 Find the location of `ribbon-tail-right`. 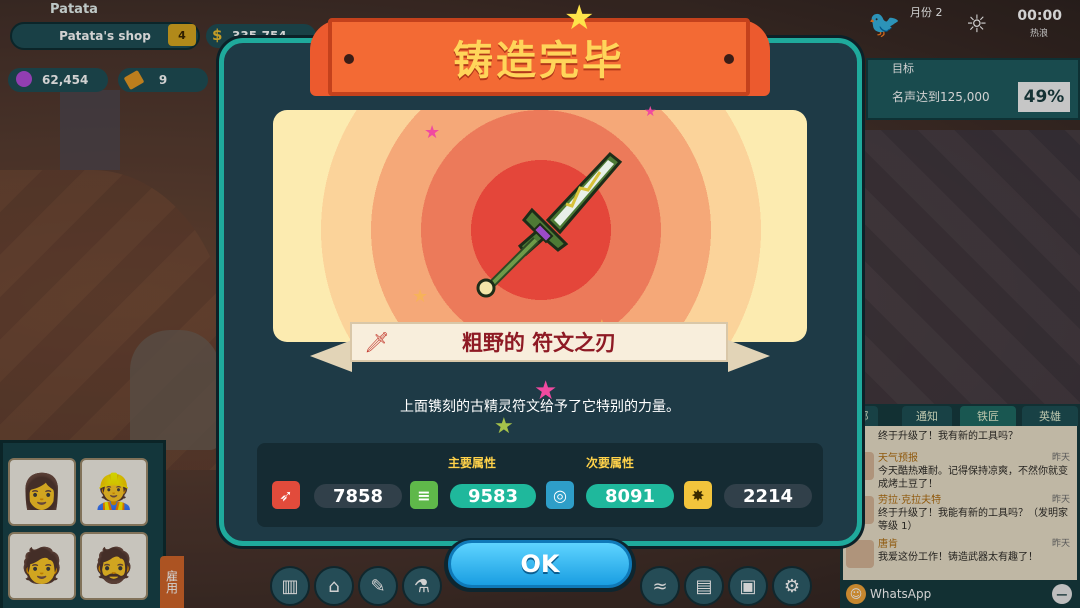

ribbon-tail-right is located at coordinates (749, 356).